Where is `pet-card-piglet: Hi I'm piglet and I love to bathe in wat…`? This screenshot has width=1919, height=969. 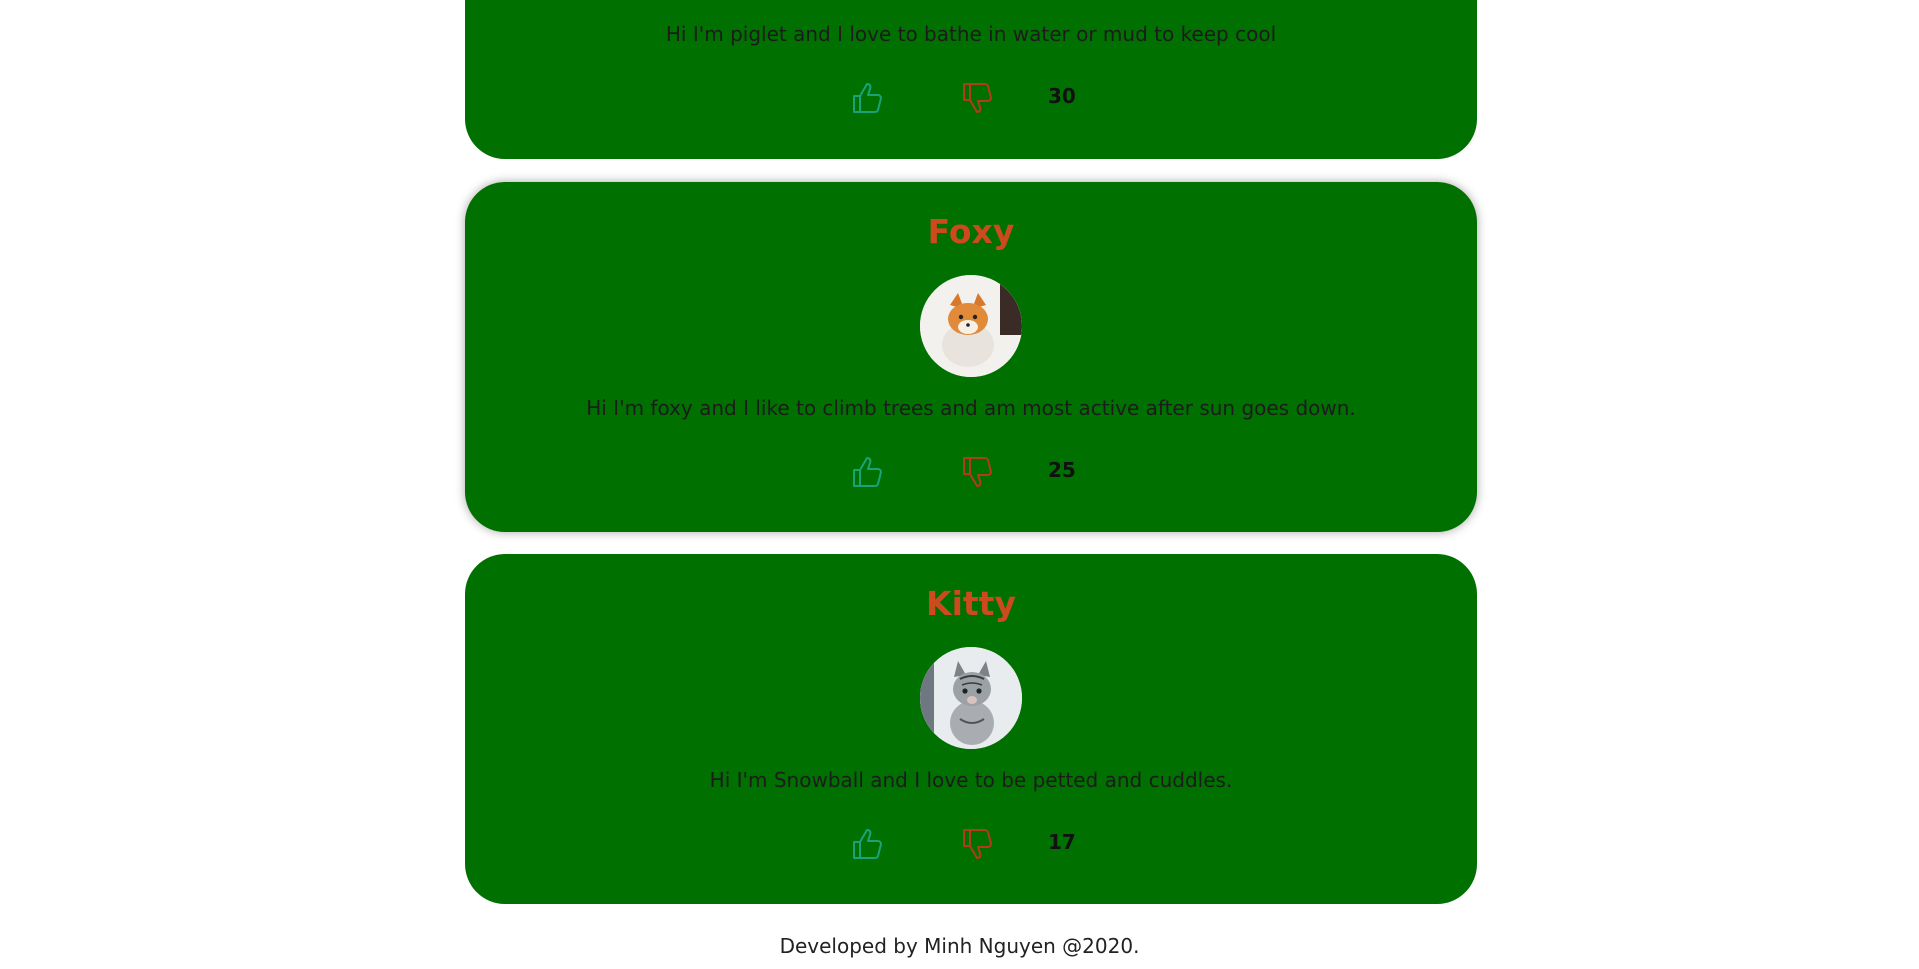
pet-card-piglet: Hi I'm piglet and I love to bathe in wat… is located at coordinates (971, 79).